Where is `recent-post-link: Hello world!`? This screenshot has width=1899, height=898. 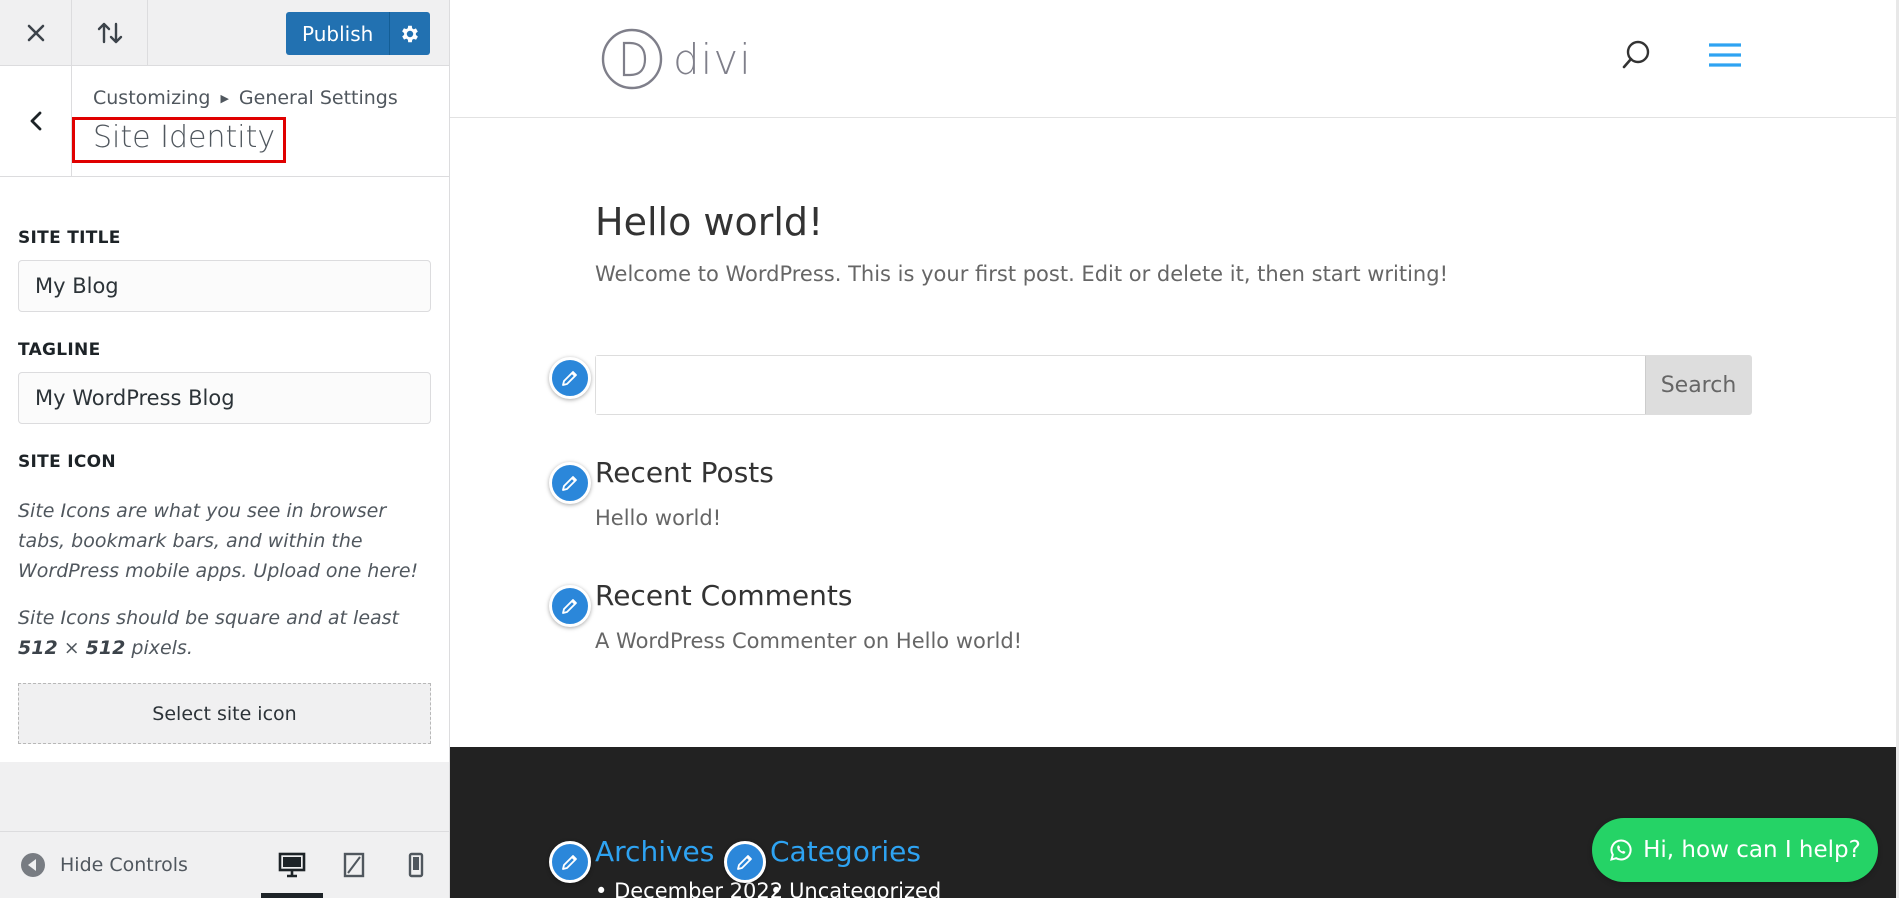 recent-post-link: Hello world! is located at coordinates (658, 518).